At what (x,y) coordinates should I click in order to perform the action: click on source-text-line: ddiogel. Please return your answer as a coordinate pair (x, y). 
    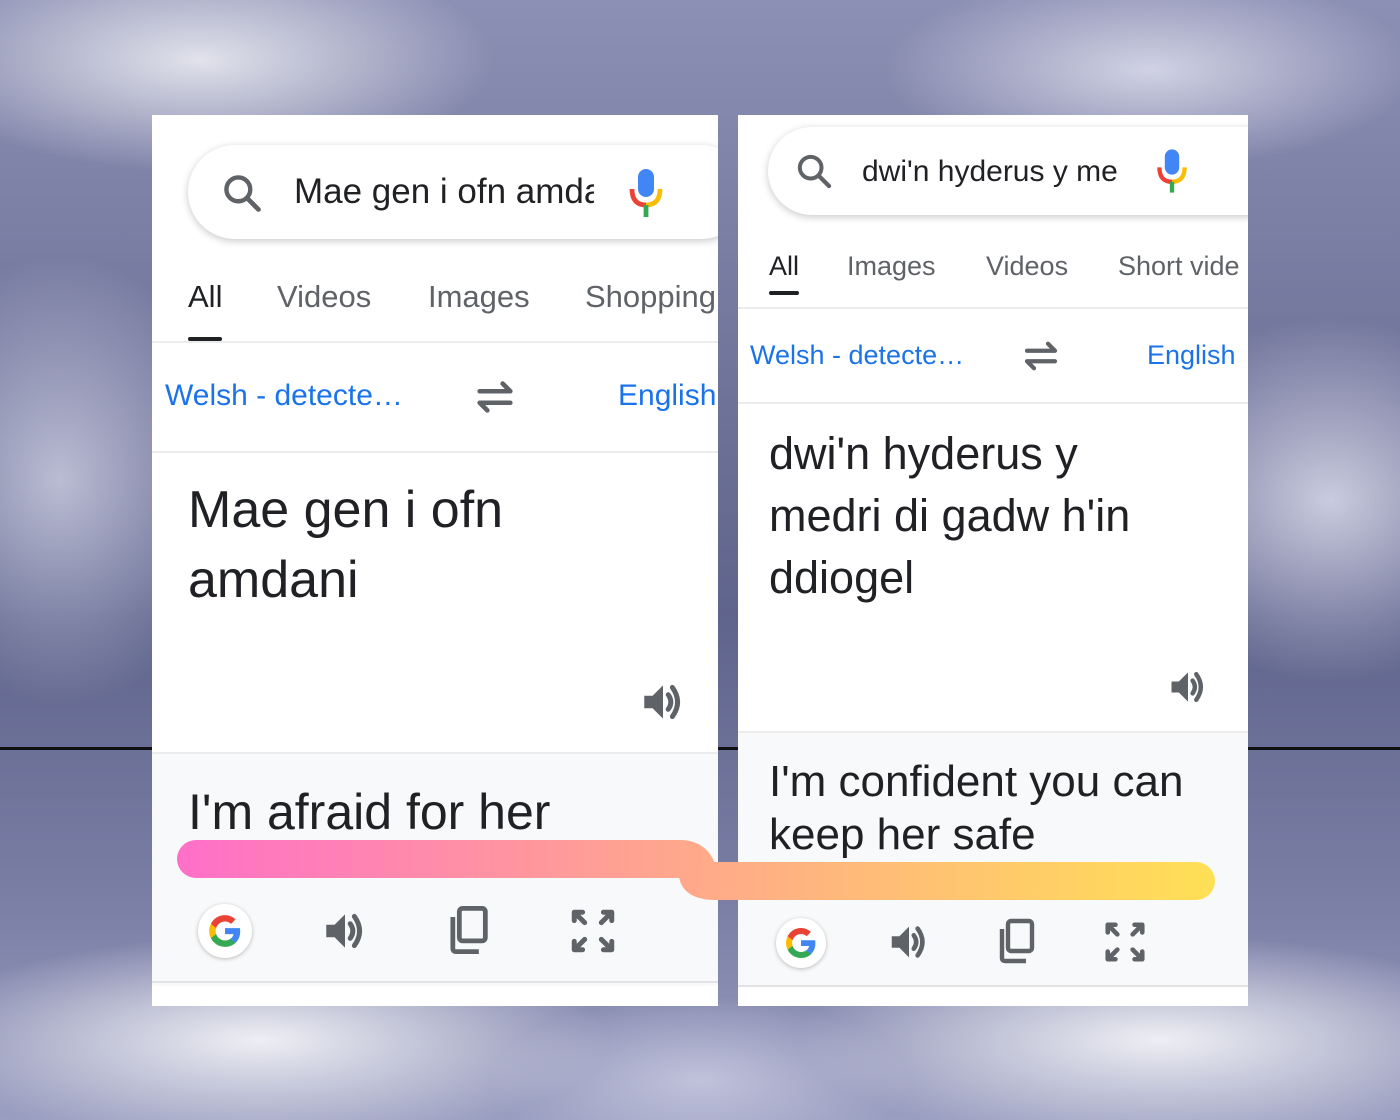
    Looking at the image, I should click on (842, 577).